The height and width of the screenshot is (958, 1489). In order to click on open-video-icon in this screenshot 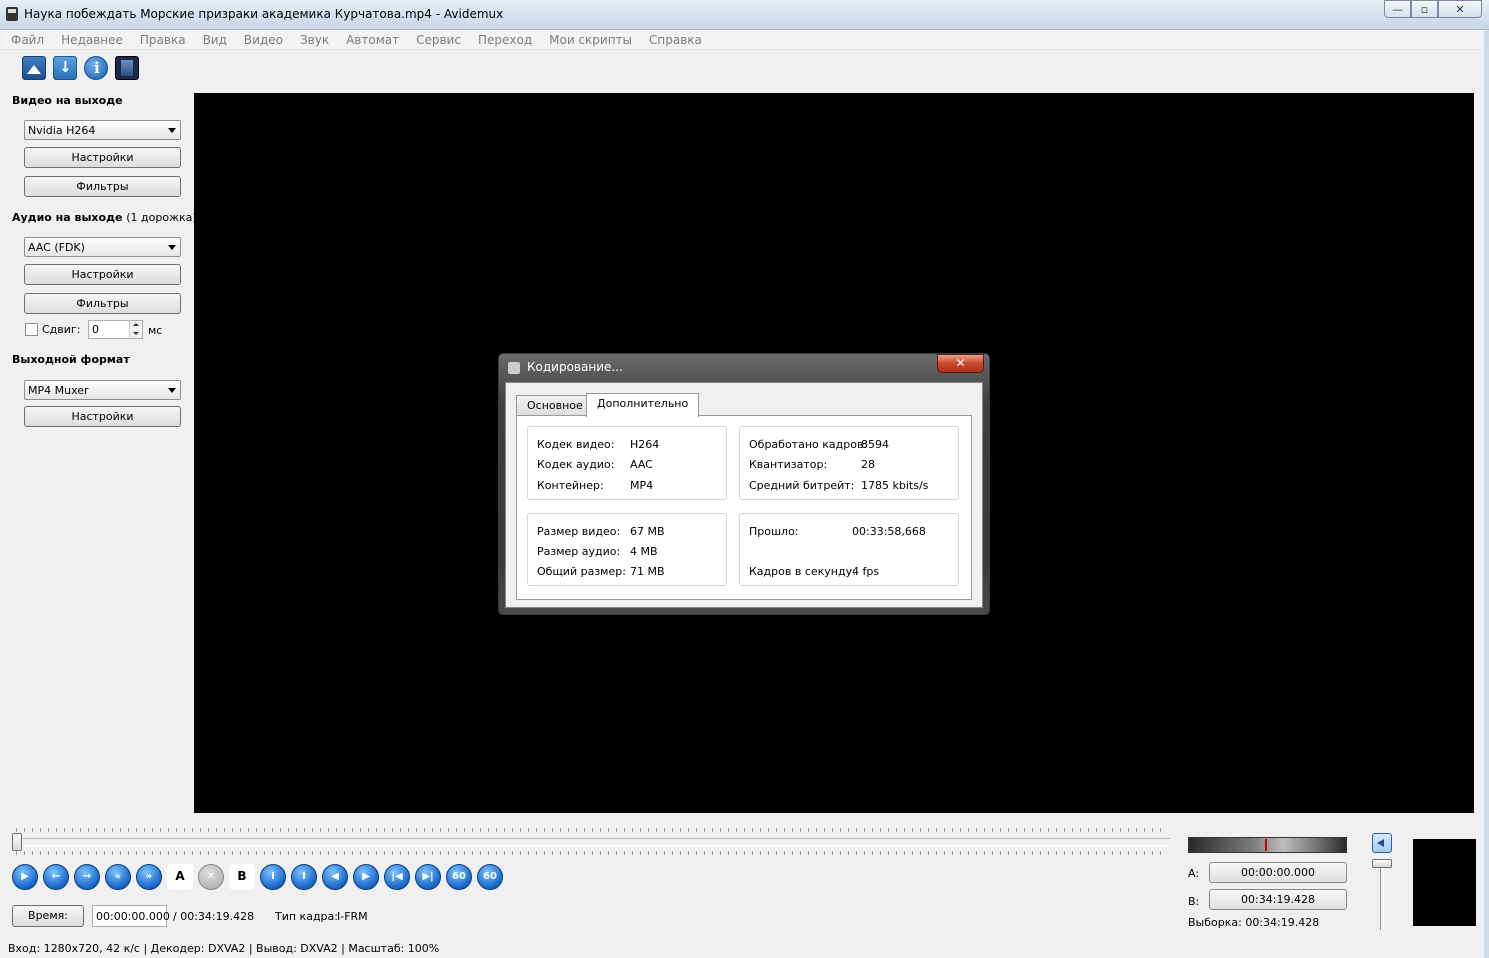, I will do `click(34, 68)`.